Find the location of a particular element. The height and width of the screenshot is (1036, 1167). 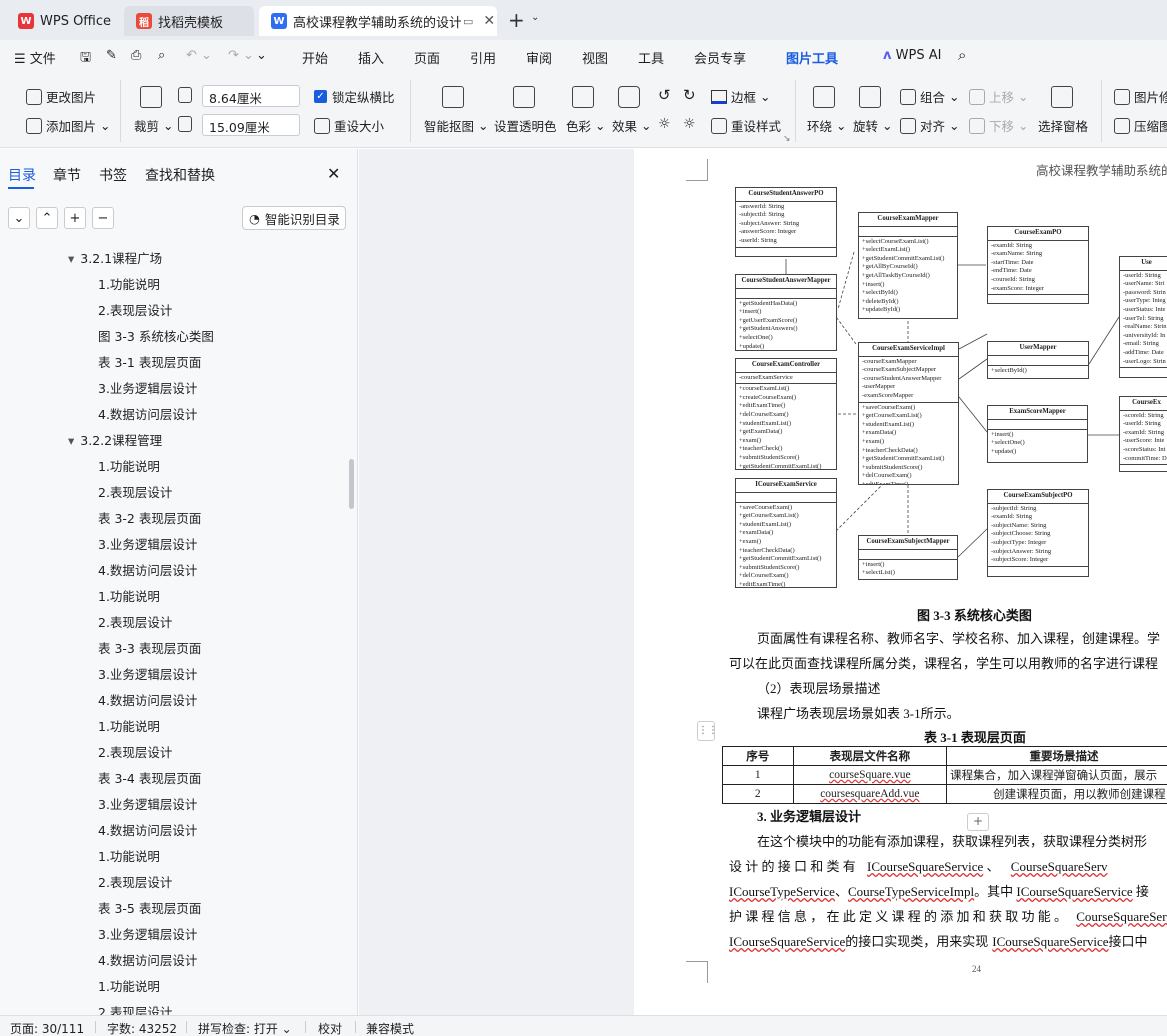

add-image-button: 添加图片 ⌄ is located at coordinates (68, 125).